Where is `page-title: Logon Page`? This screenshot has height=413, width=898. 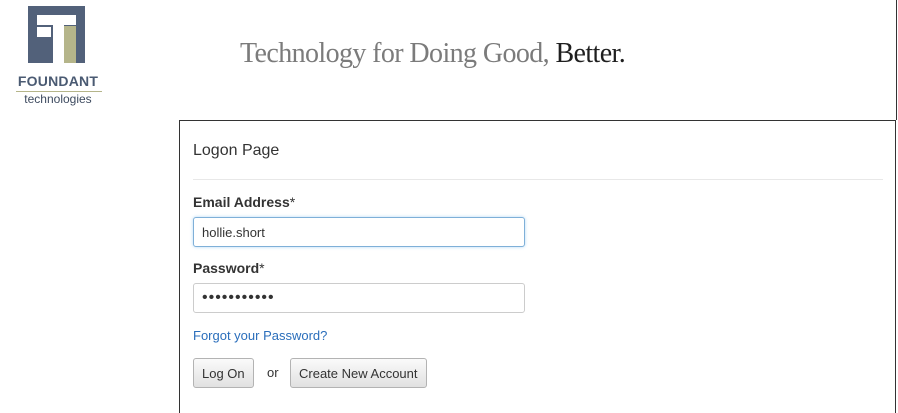
page-title: Logon Page is located at coordinates (236, 150).